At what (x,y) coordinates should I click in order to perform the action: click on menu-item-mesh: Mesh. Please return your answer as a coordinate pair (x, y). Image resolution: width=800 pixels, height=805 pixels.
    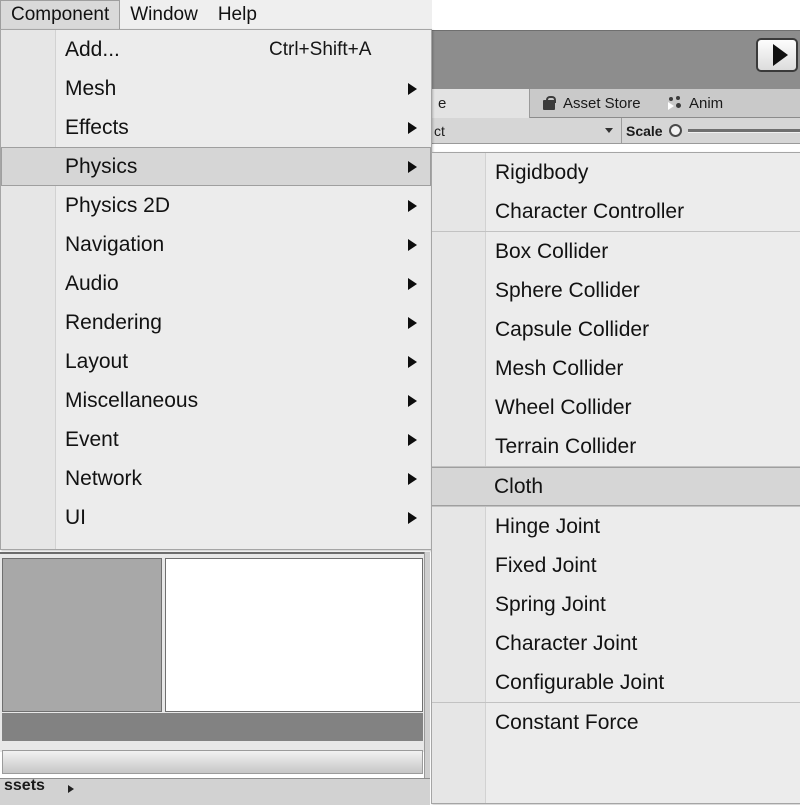
    Looking at the image, I should click on (216, 88).